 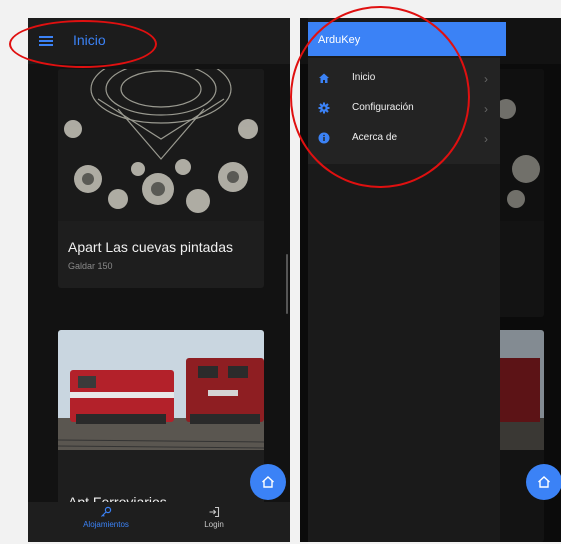 What do you see at coordinates (106, 511) in the screenshot?
I see `key-icon` at bounding box center [106, 511].